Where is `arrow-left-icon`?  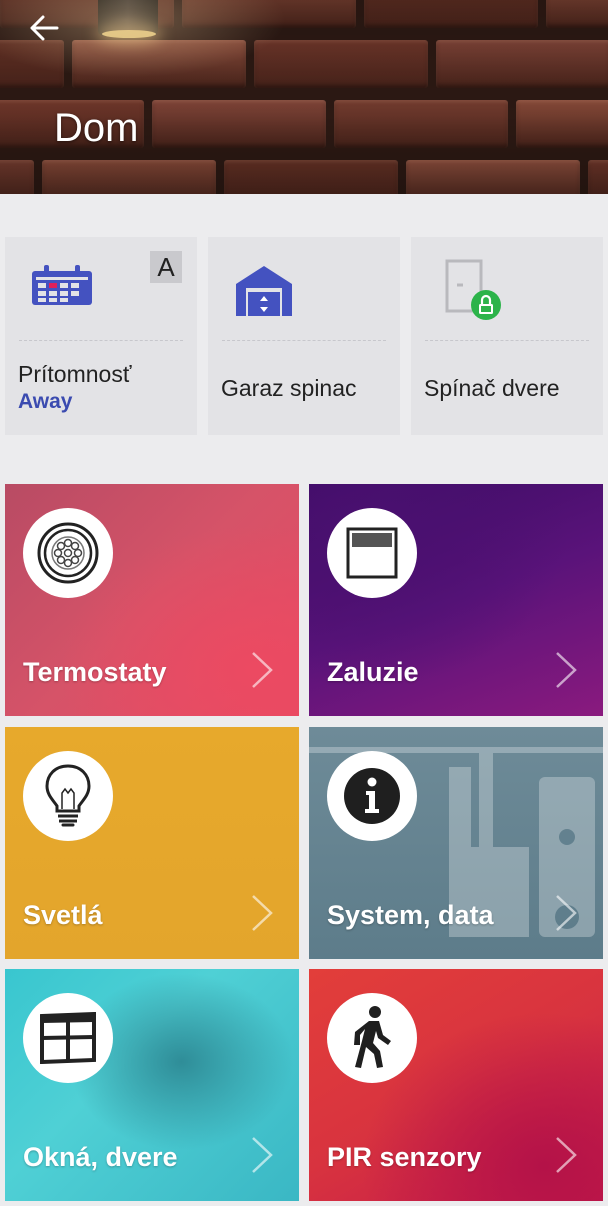 arrow-left-icon is located at coordinates (44, 28).